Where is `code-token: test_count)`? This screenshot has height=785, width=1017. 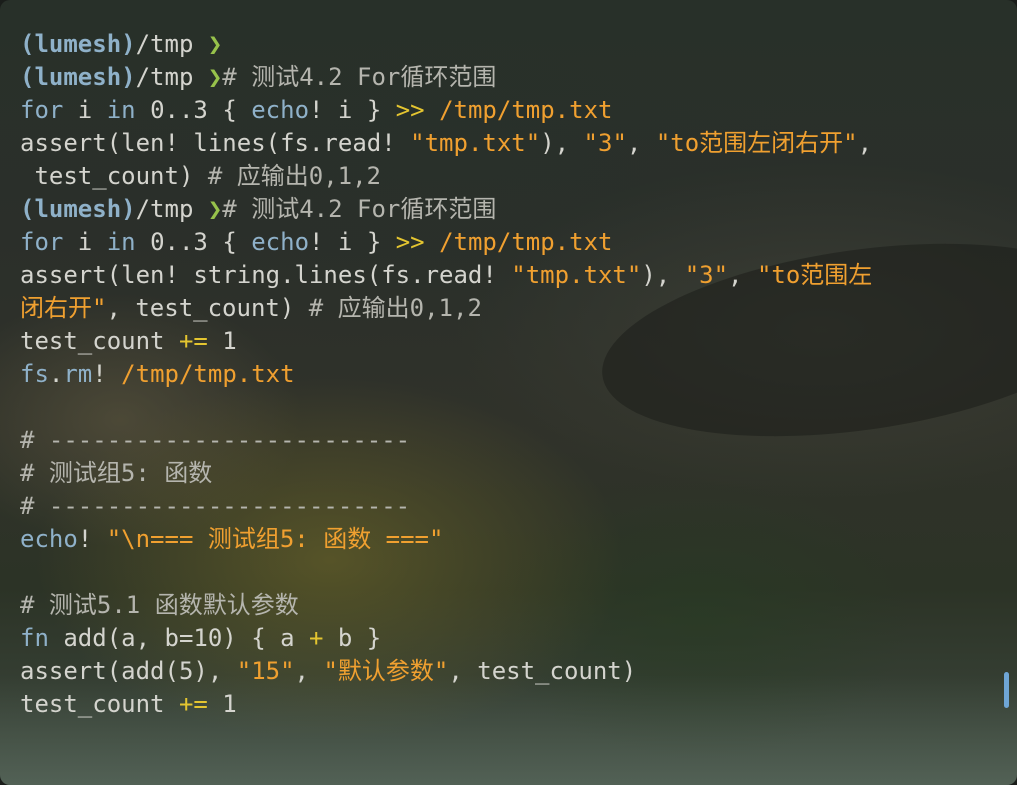
code-token: test_count) is located at coordinates (114, 176).